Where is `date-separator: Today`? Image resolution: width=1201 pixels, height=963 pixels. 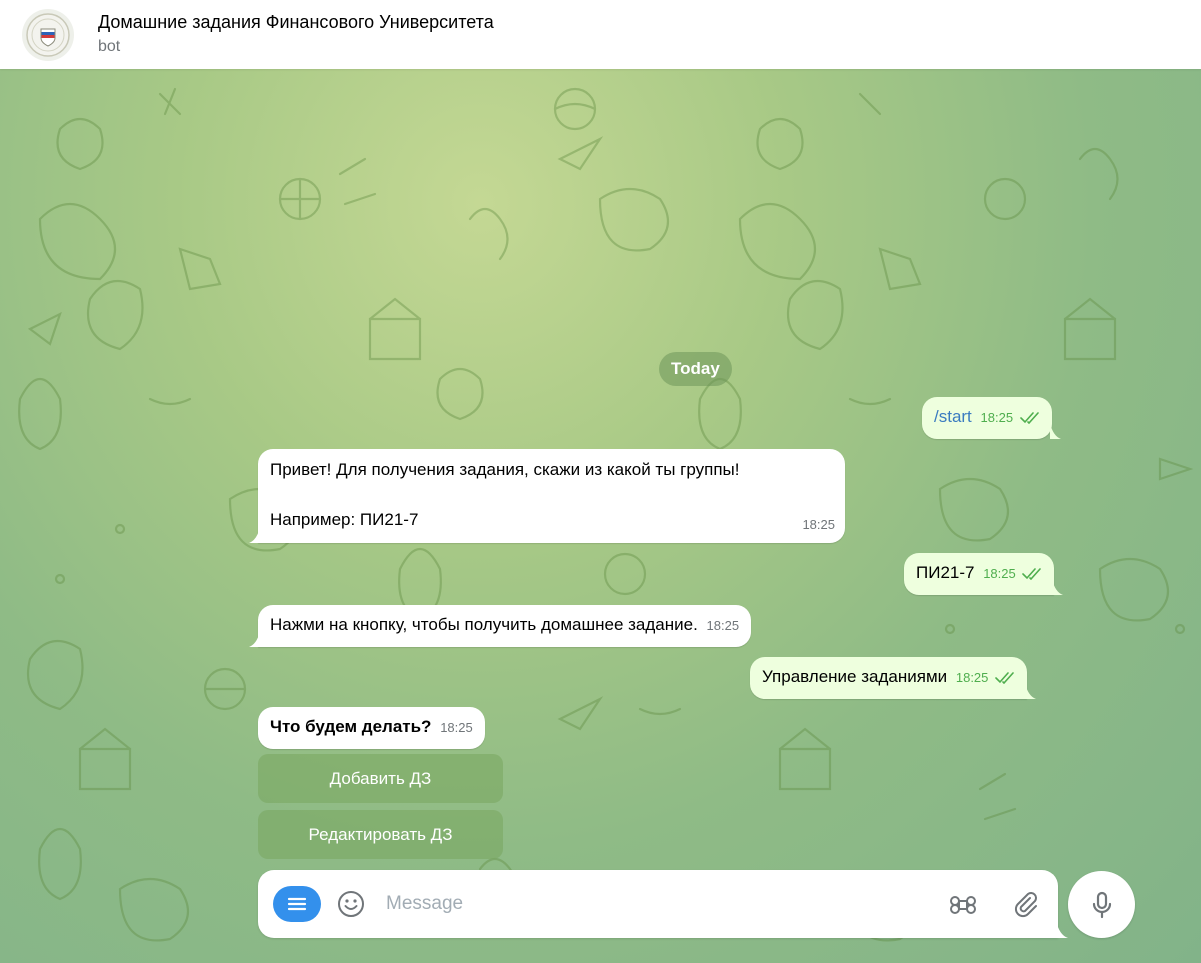 date-separator: Today is located at coordinates (695, 369).